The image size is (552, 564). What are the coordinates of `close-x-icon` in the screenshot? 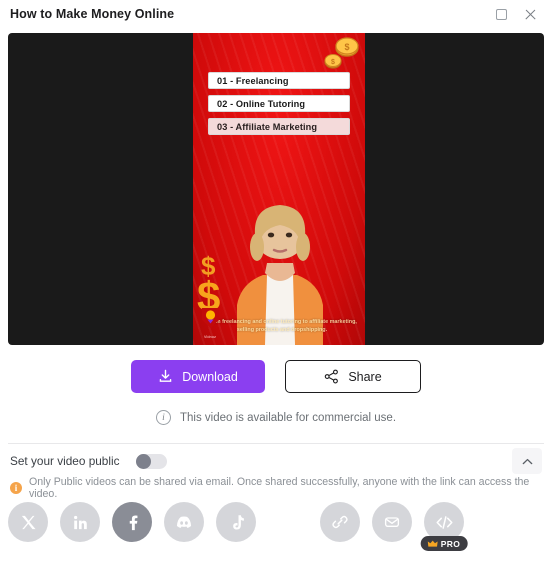 It's located at (530, 14).